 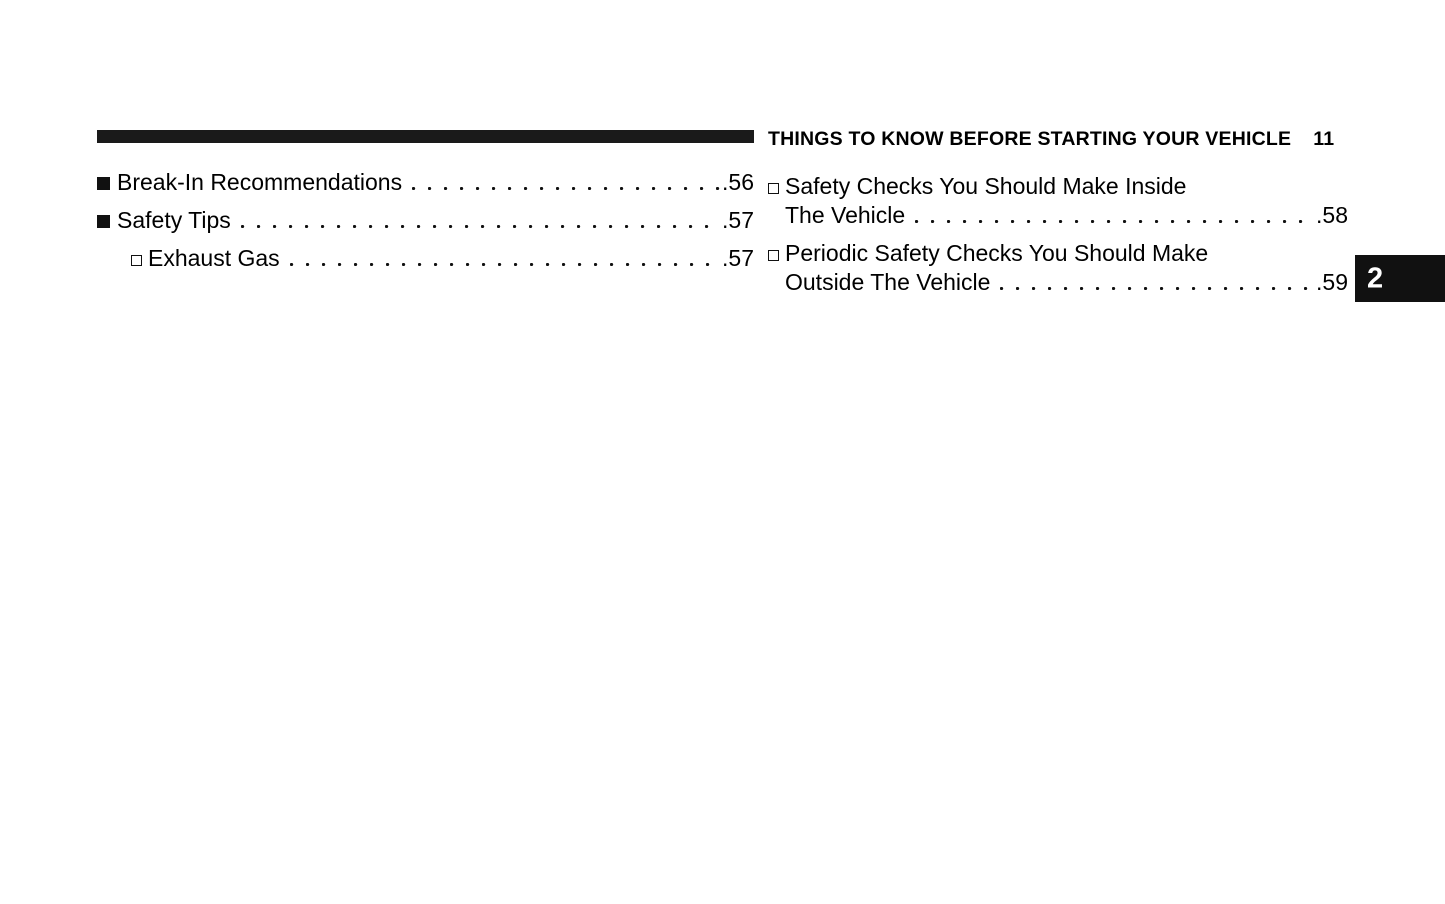 I want to click on section-rule-bar, so click(x=425, y=136).